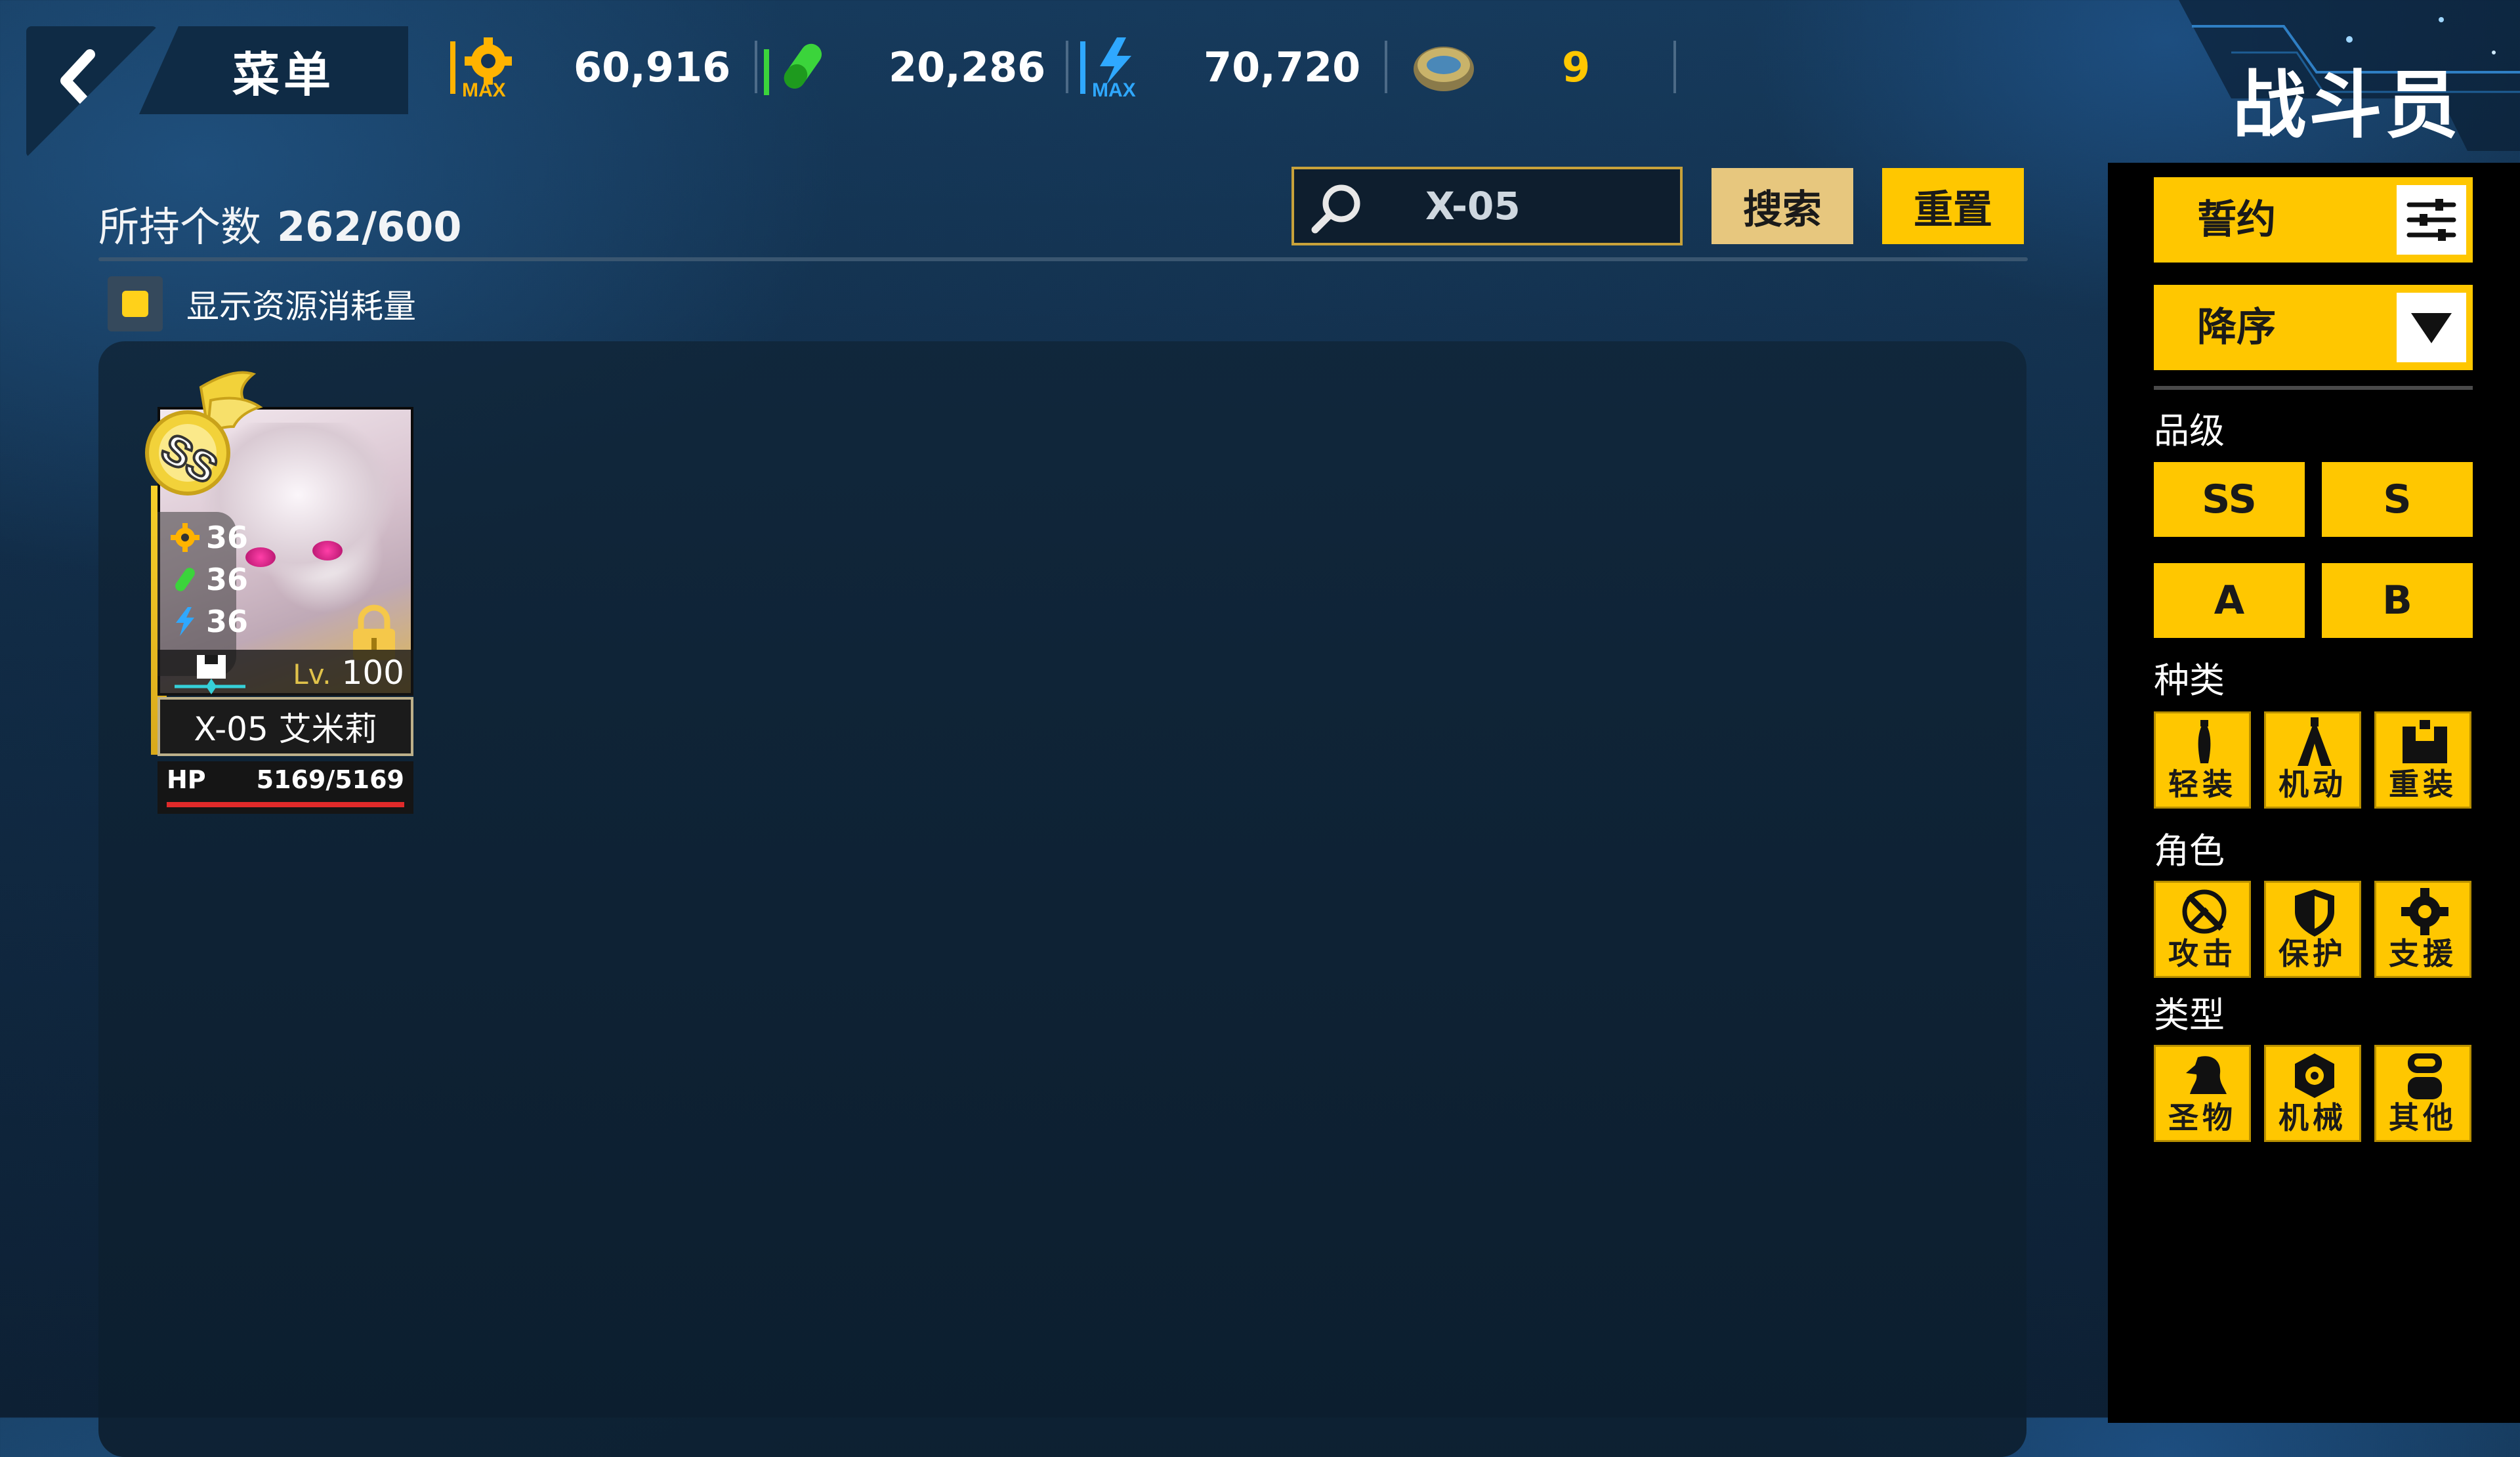 This screenshot has height=1457, width=2520. Describe the element at coordinates (2202, 1093) in the screenshot. I see `type-bioroid-button: 圣物` at that location.